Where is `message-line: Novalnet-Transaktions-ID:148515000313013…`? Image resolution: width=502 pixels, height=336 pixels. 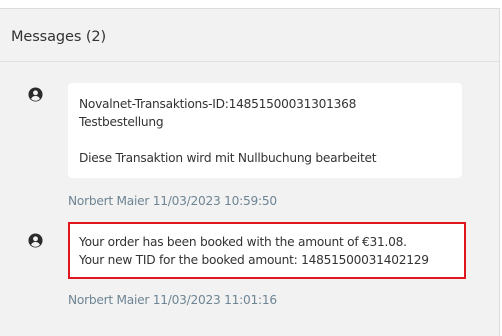
message-line: Novalnet-Transaktions-ID:148515000313013… is located at coordinates (218, 104).